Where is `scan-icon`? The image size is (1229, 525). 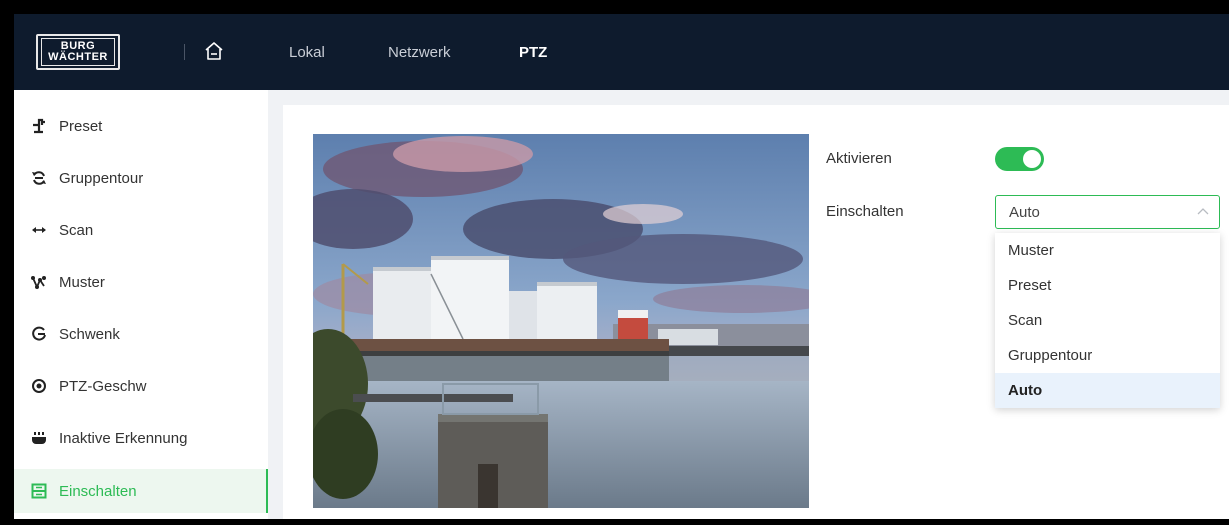
scan-icon is located at coordinates (39, 230).